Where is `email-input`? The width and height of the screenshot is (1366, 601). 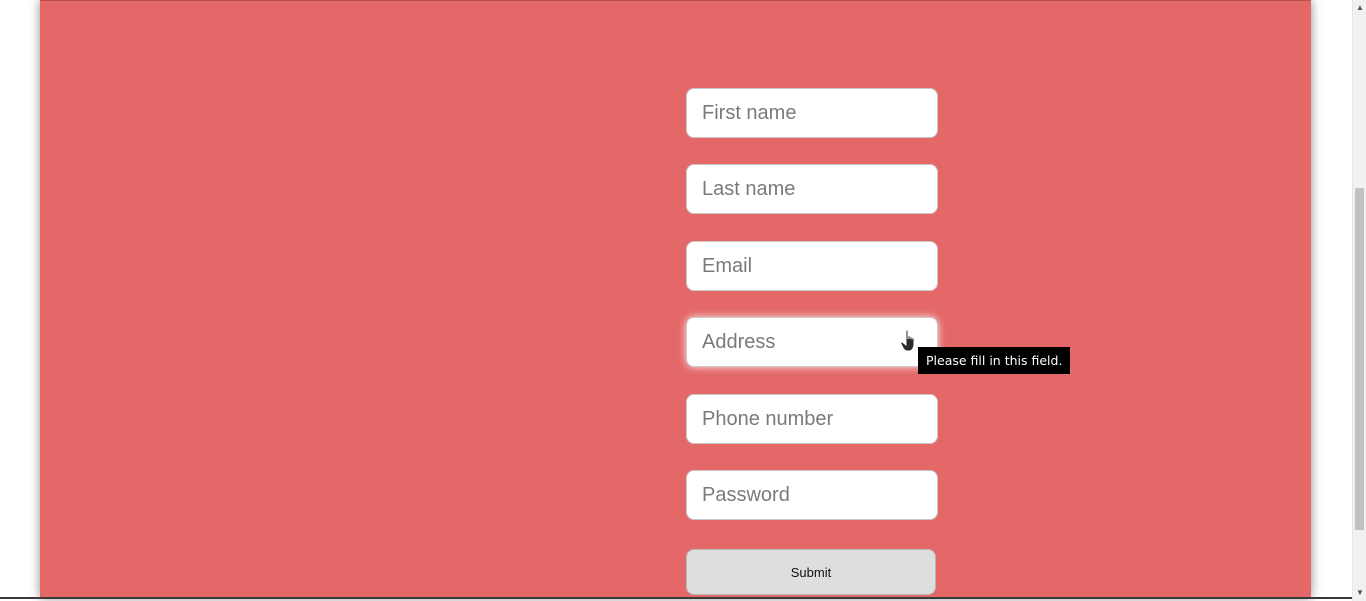 email-input is located at coordinates (812, 266).